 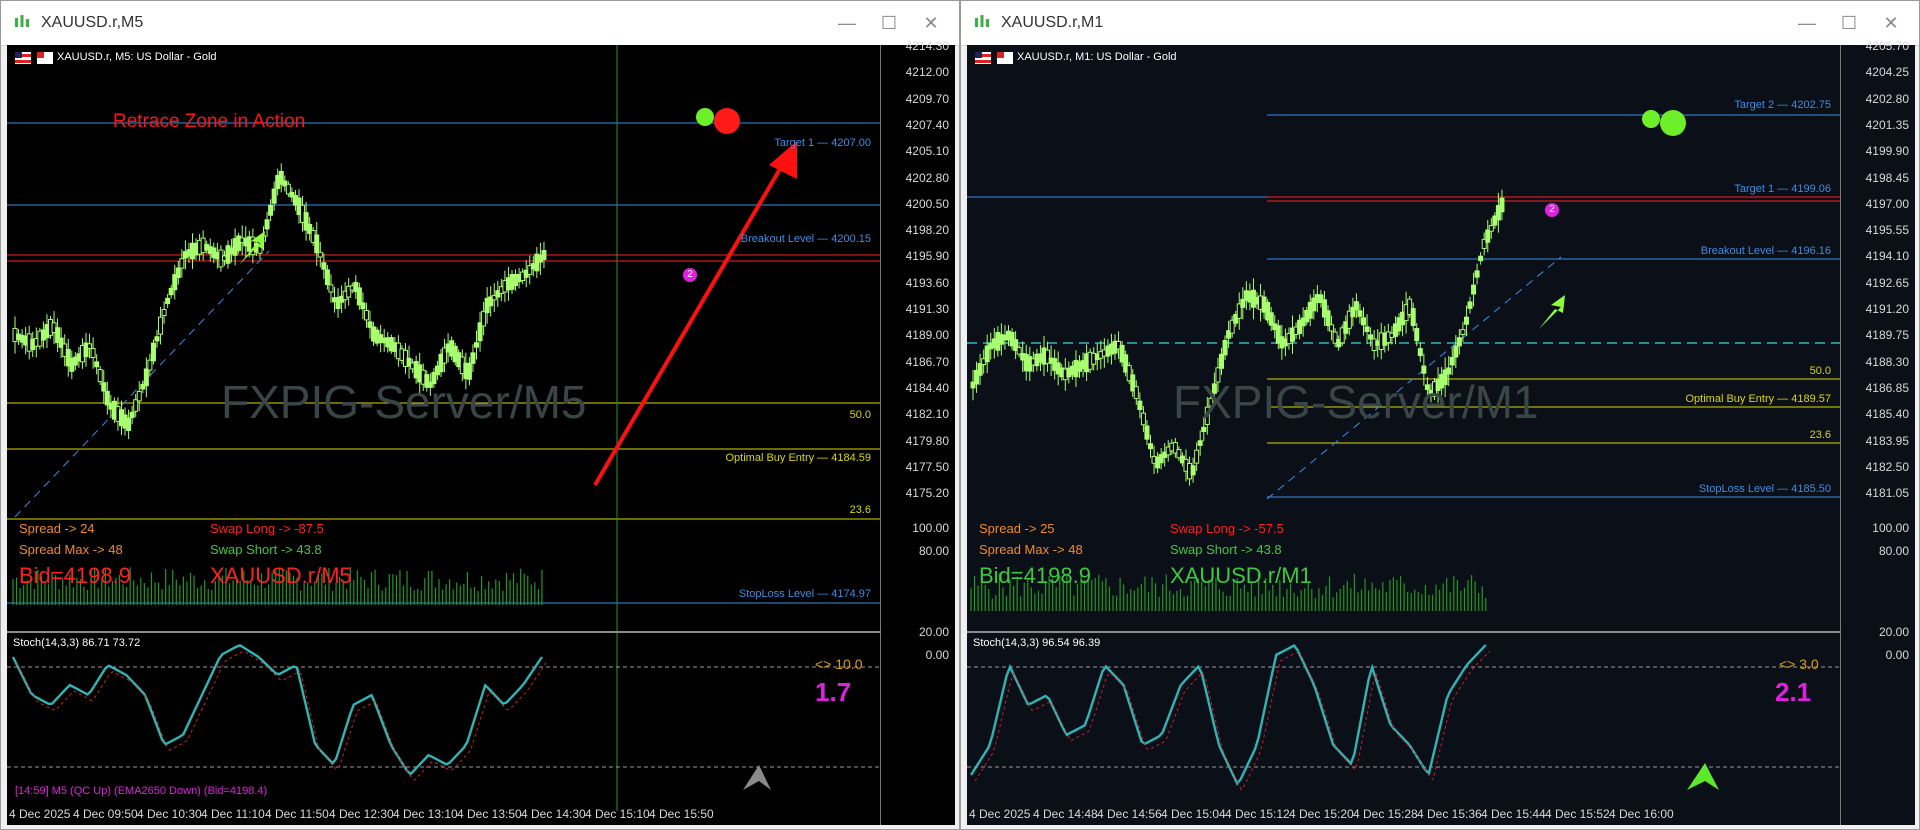 I want to click on optimal-entry-label: Optimal Buy Entry — 4184.59, so click(x=798, y=458).